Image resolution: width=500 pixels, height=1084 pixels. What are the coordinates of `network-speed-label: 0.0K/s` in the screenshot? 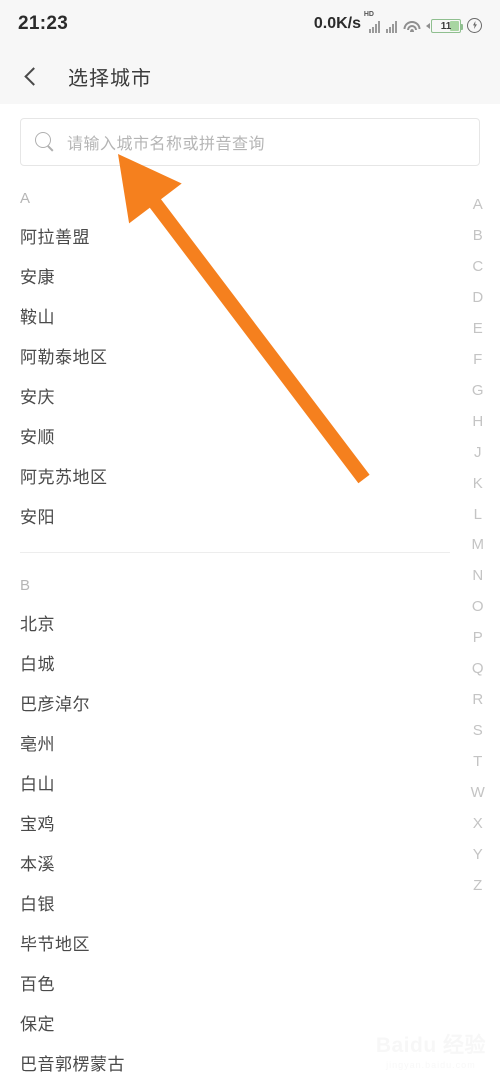 It's located at (337, 23).